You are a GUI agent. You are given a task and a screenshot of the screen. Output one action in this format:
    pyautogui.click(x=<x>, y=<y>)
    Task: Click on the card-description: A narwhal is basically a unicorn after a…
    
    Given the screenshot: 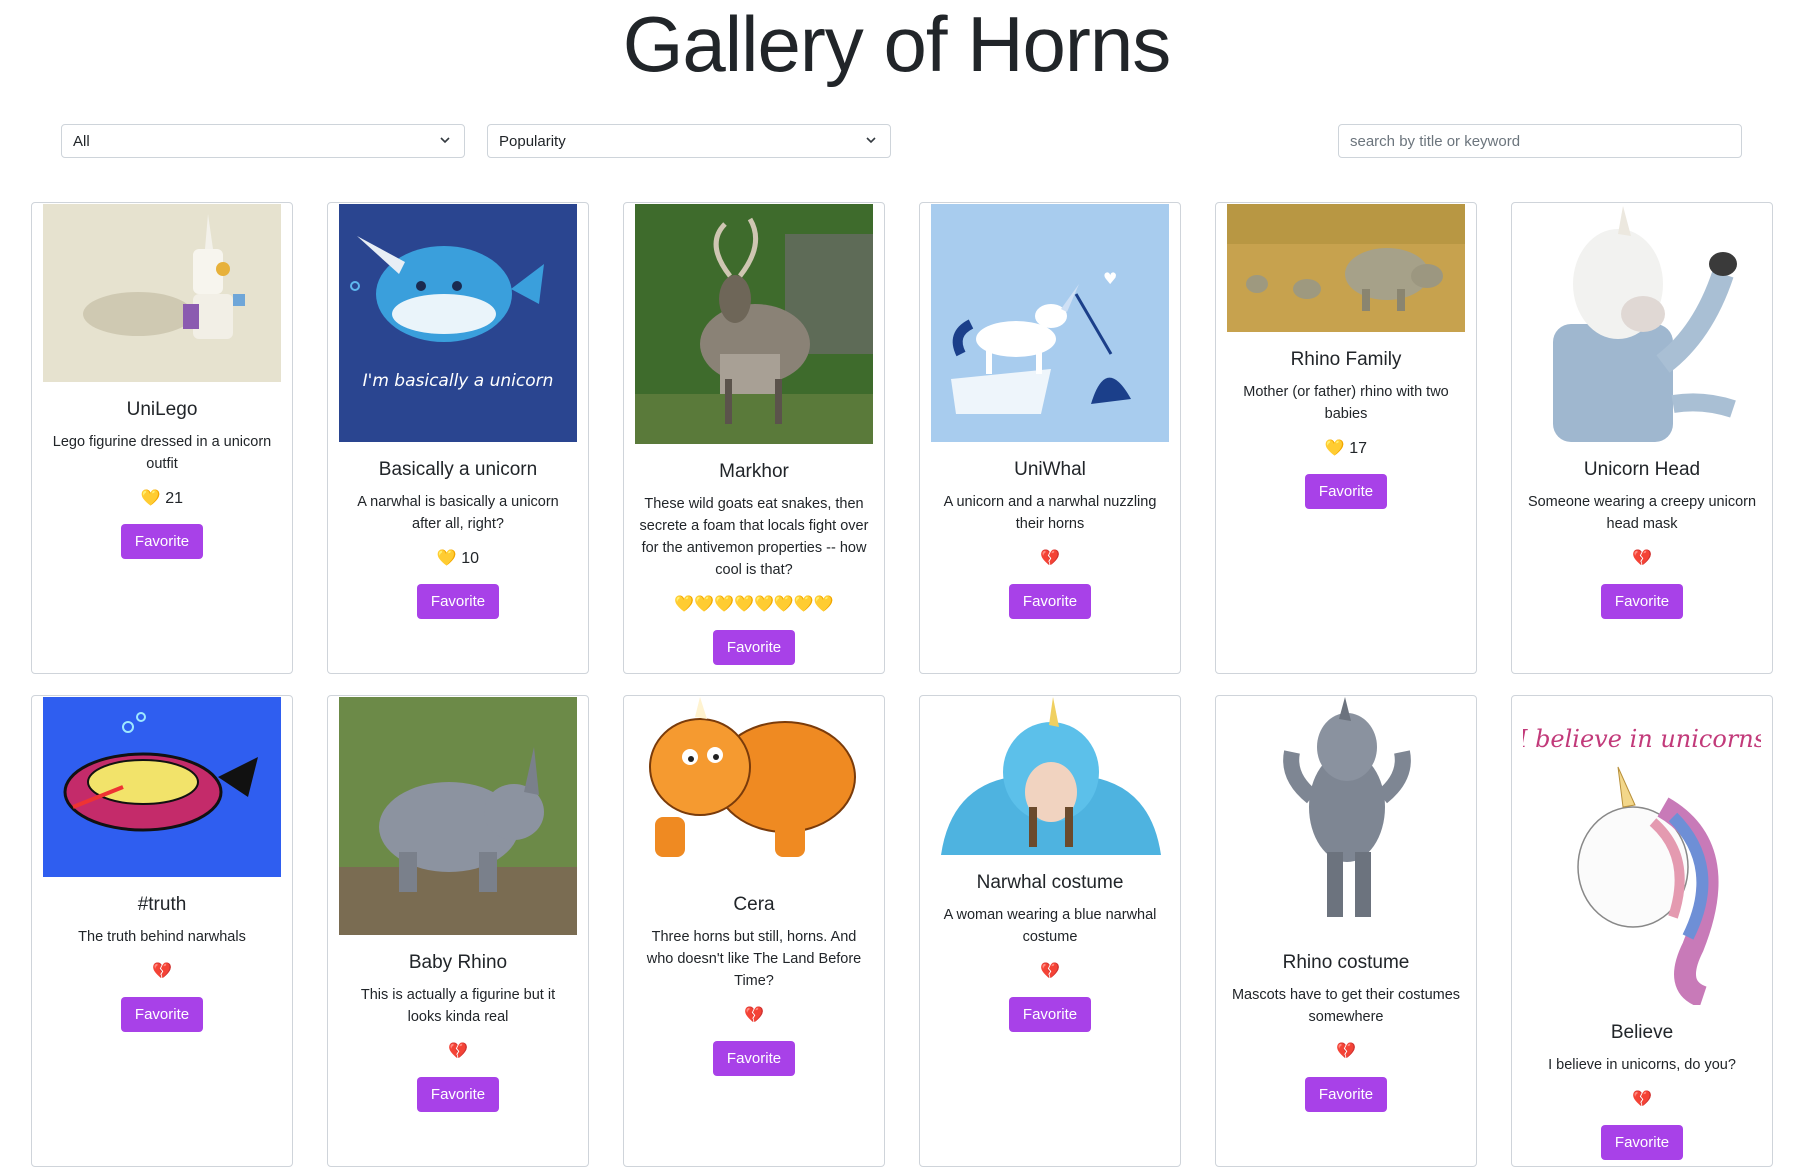 What is the action you would take?
    pyautogui.click(x=458, y=513)
    